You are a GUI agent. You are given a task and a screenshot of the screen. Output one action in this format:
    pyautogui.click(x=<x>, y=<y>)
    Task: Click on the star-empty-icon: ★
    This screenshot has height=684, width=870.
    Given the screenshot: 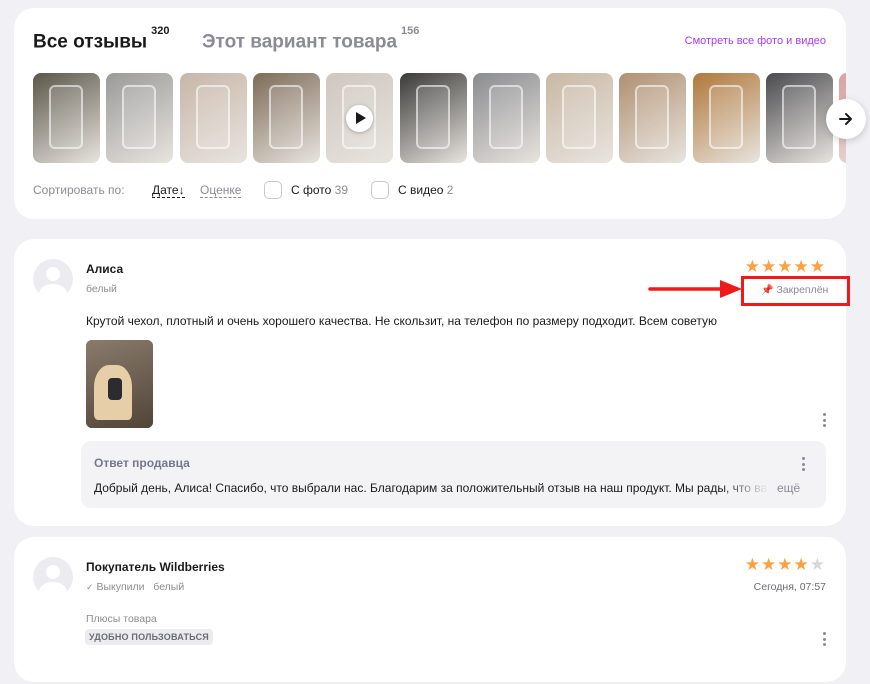 What is the action you would take?
    pyautogui.click(x=817, y=564)
    